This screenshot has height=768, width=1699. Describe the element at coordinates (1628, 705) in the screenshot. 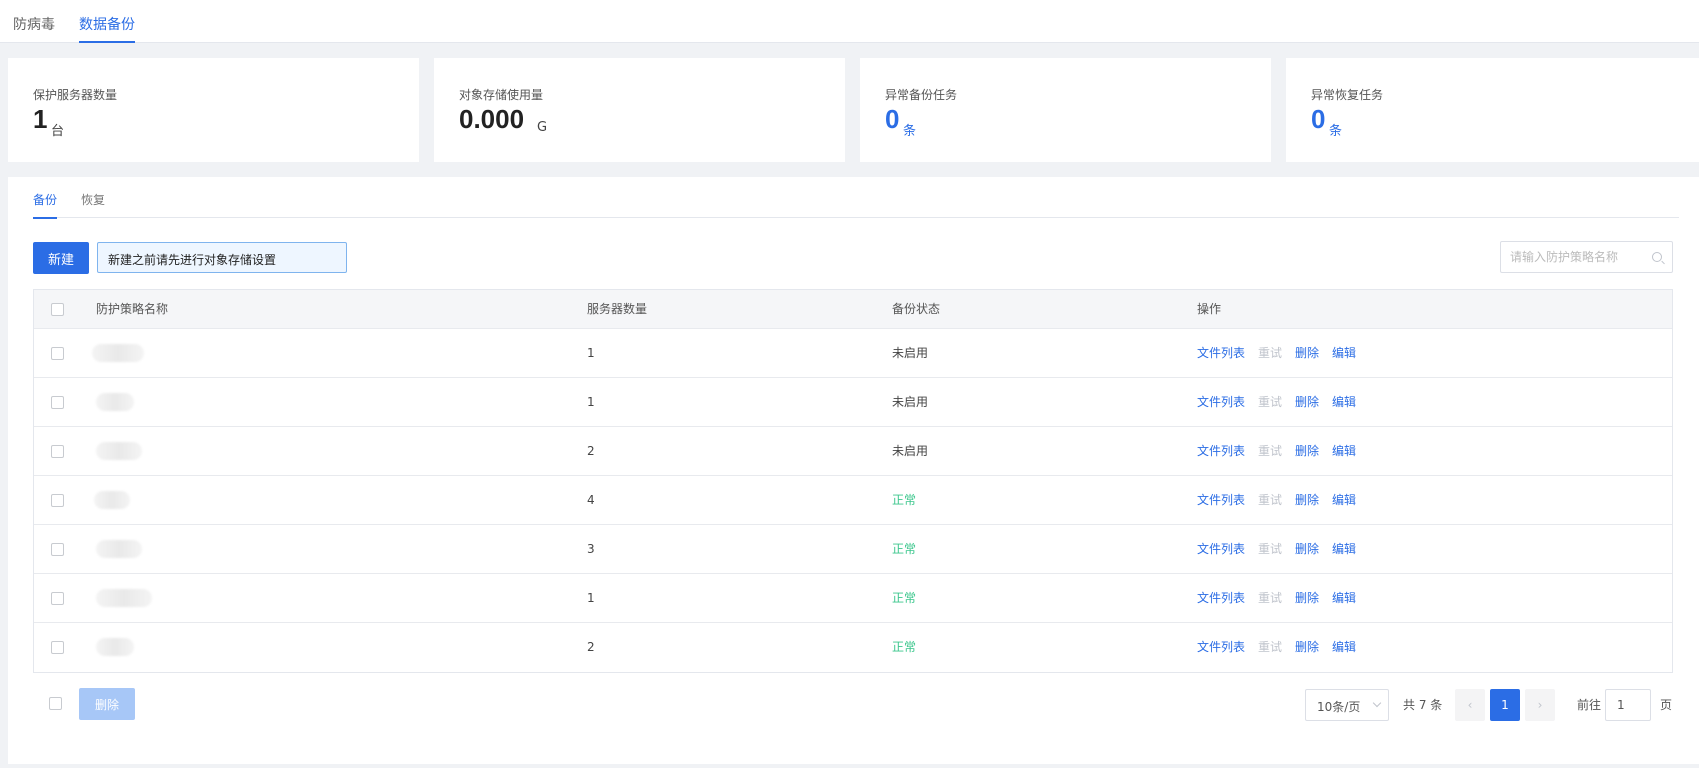

I see `goto-page-input: 1` at that location.